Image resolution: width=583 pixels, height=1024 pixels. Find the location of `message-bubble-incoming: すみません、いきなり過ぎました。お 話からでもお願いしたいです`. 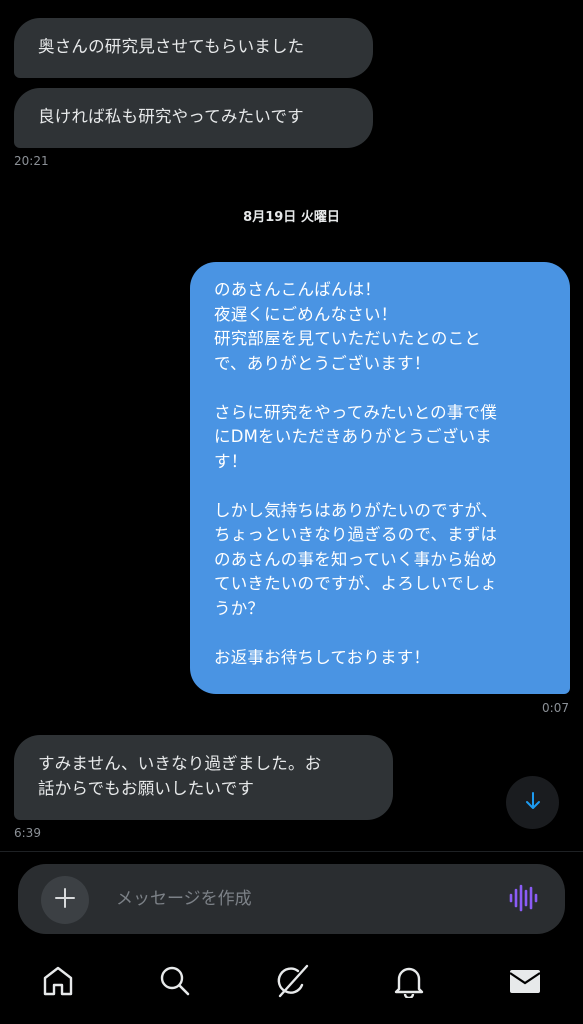

message-bubble-incoming: すみません、いきなり過ぎました。お 話からでもお願いしたいです is located at coordinates (203, 777).